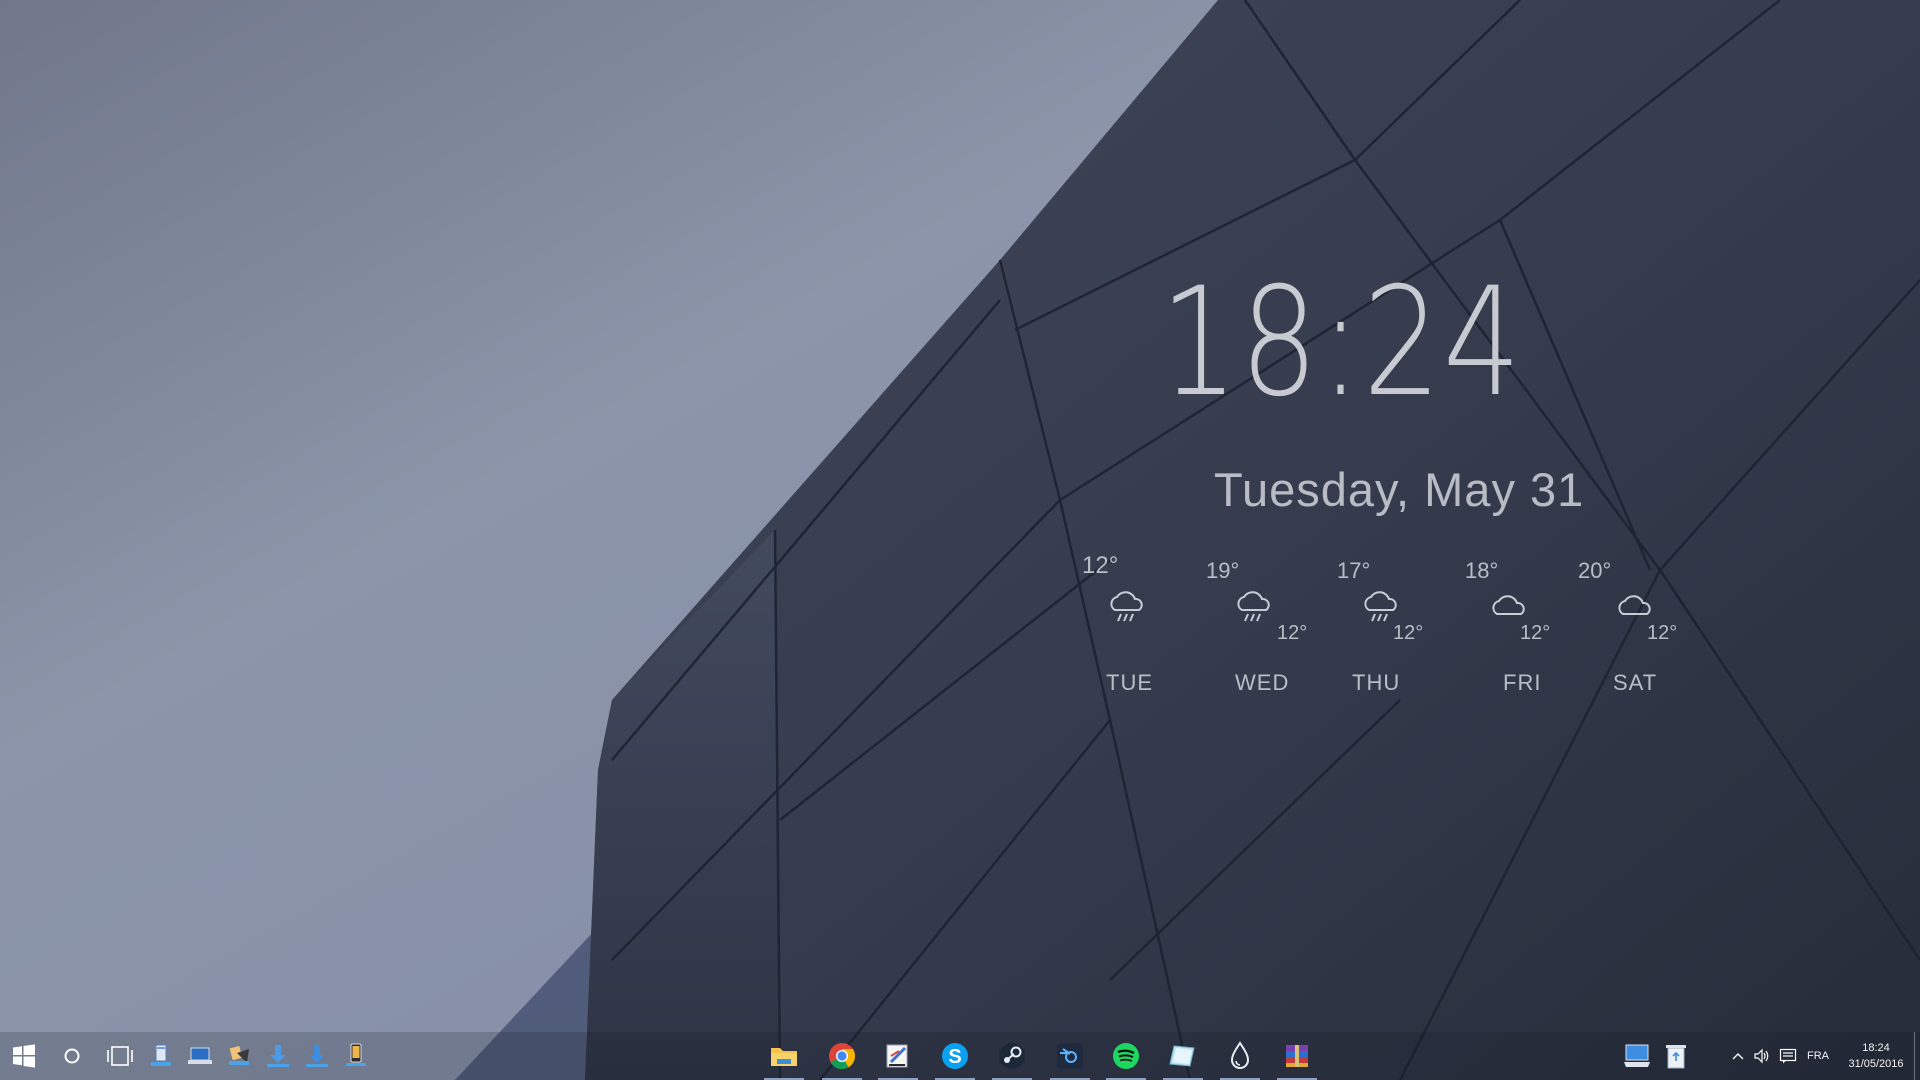 The width and height of the screenshot is (1920, 1080). I want to click on forecast-day-label: THU, so click(1376, 682).